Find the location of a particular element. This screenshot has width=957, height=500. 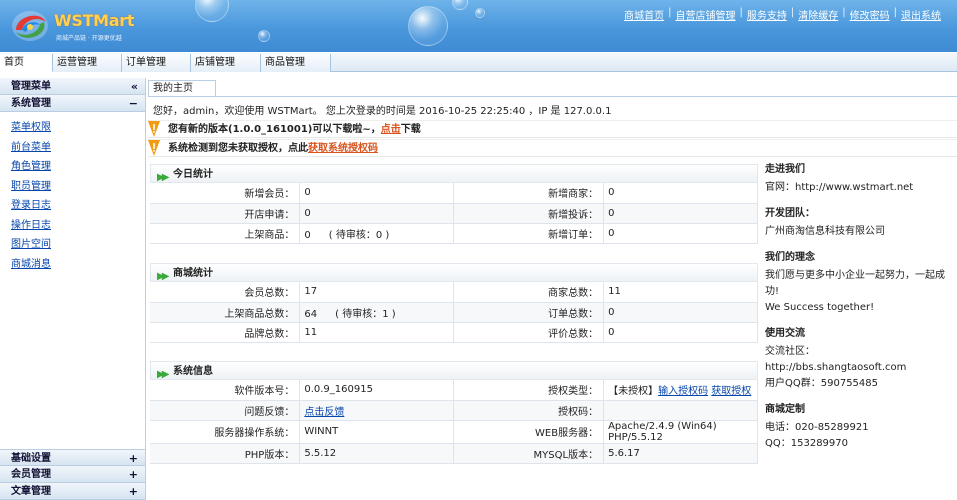

sidebar-group-label: 文章管理 is located at coordinates (31, 491).